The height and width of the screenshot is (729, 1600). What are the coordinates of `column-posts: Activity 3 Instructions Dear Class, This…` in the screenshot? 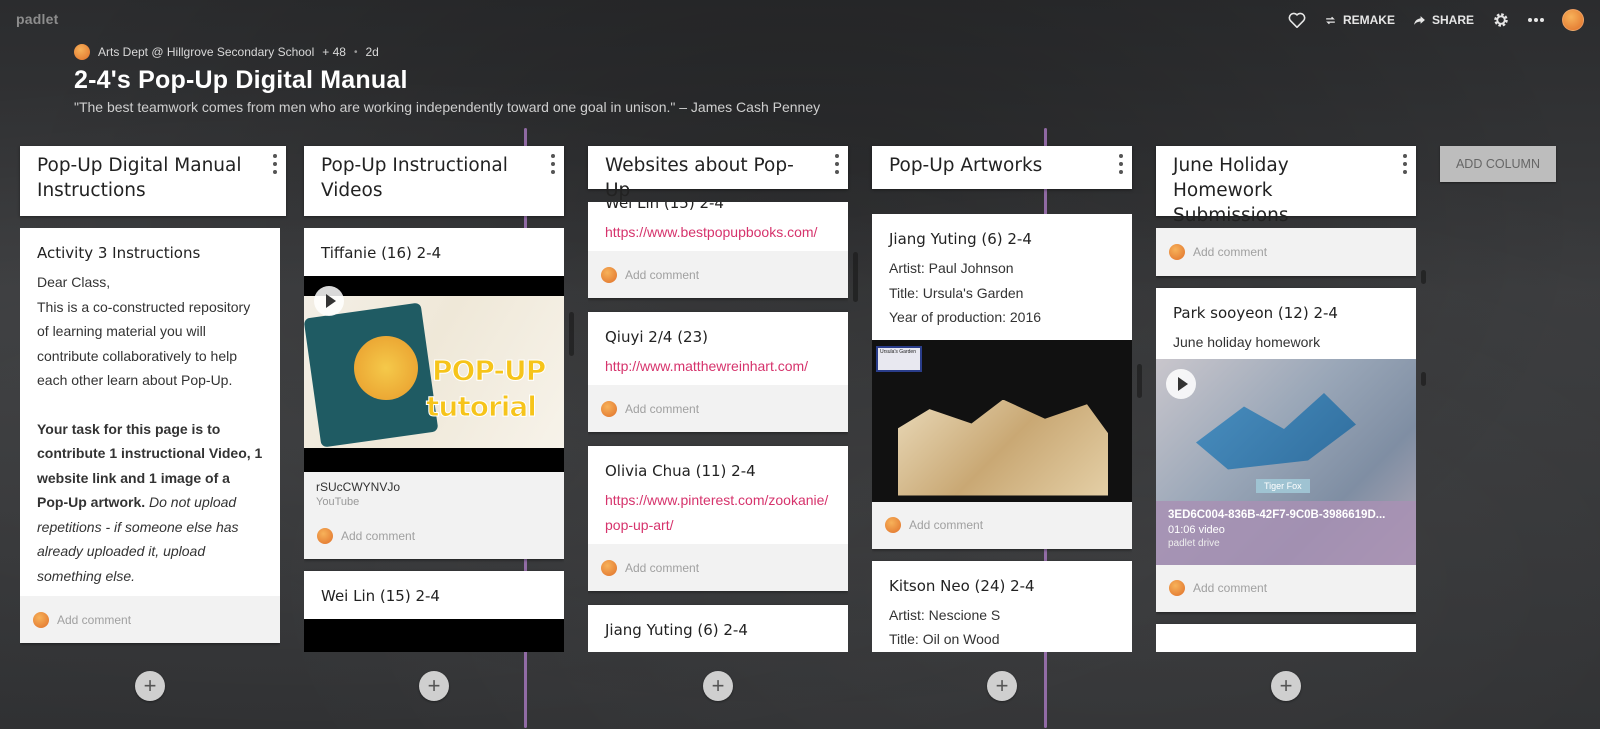 It's located at (150, 440).